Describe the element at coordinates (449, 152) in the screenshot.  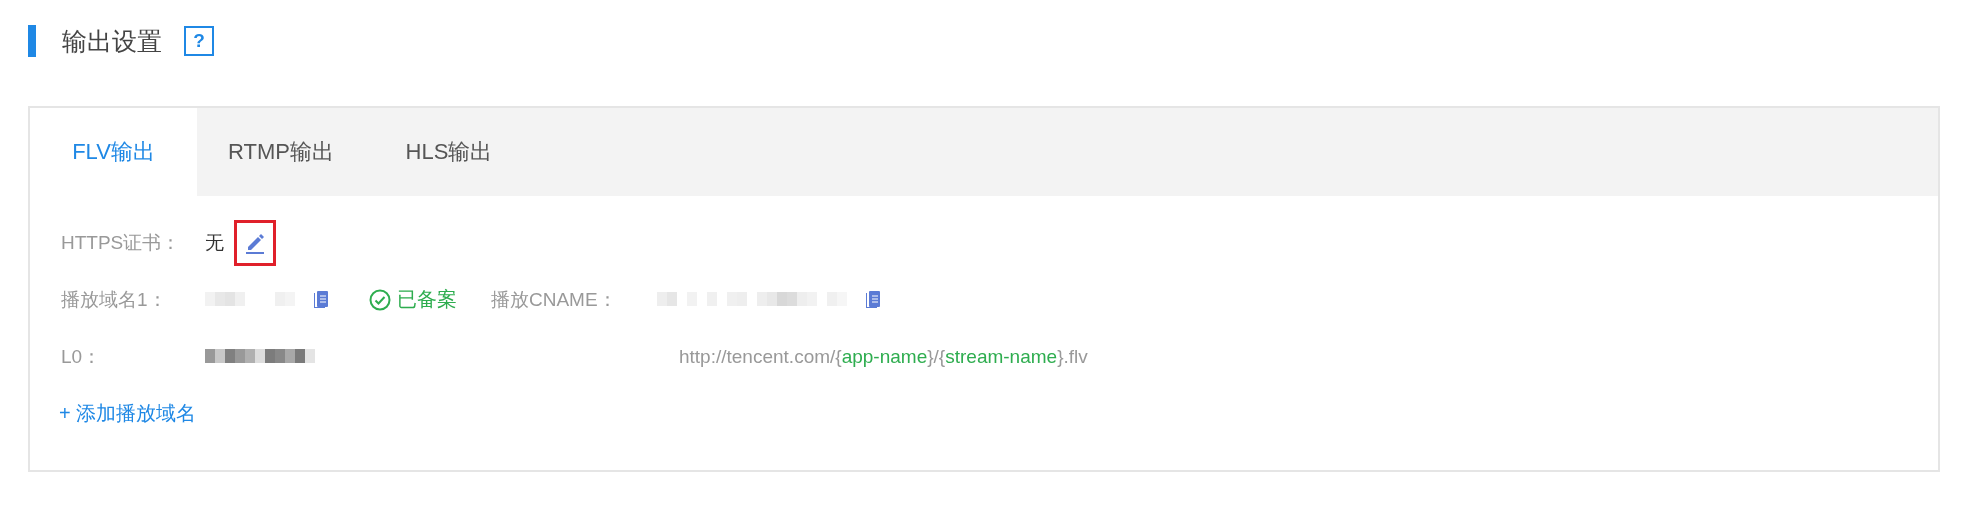
I see `tab: HLS输出` at that location.